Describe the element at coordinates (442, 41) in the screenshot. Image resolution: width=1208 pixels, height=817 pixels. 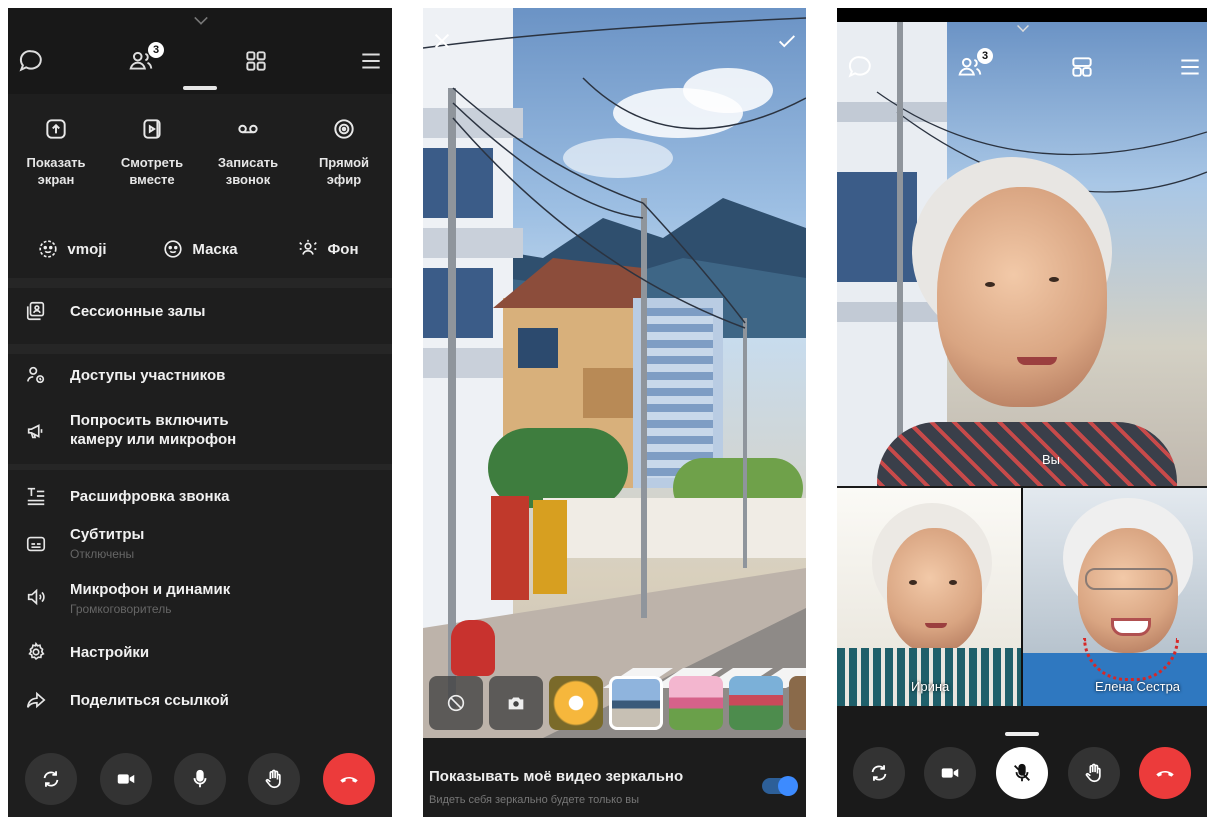
I see `close-icon` at that location.